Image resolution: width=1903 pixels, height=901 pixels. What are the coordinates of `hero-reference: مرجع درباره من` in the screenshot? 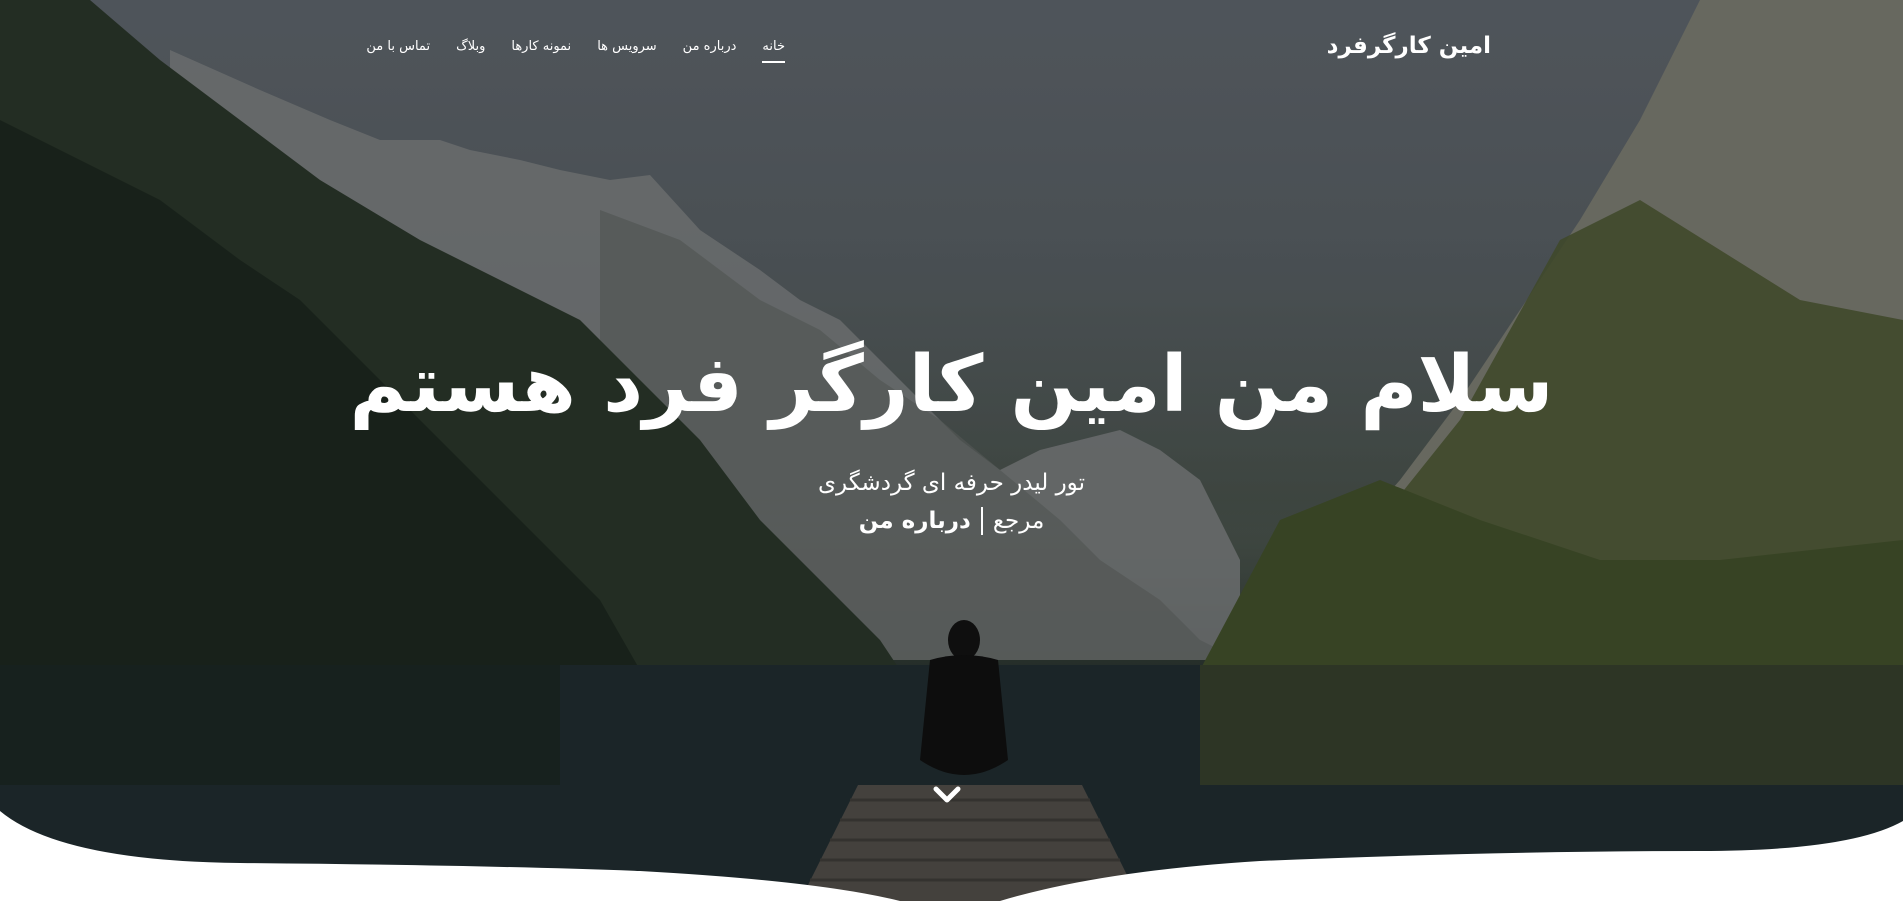 It's located at (951, 521).